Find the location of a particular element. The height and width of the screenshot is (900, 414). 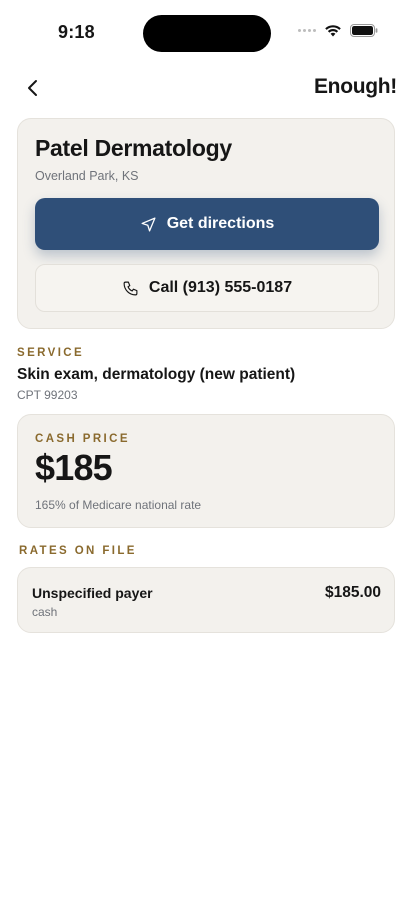

app-brand: Enough! is located at coordinates (355, 86).